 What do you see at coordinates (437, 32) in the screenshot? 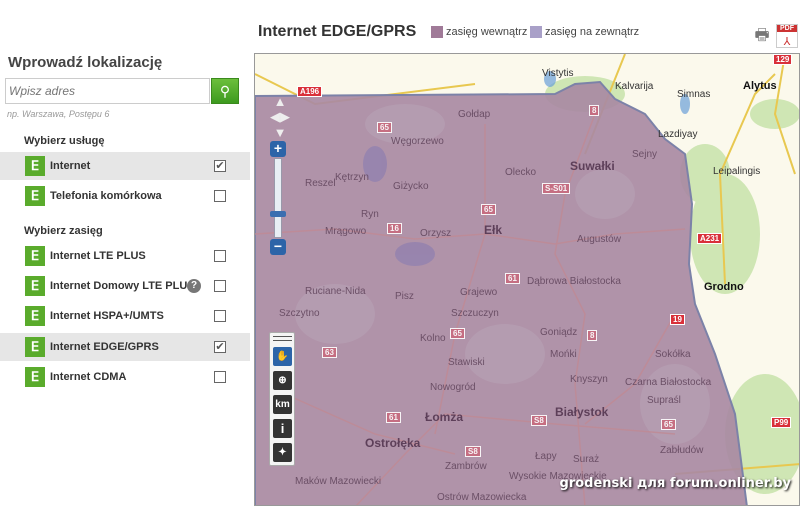
I see `legend-swatch` at bounding box center [437, 32].